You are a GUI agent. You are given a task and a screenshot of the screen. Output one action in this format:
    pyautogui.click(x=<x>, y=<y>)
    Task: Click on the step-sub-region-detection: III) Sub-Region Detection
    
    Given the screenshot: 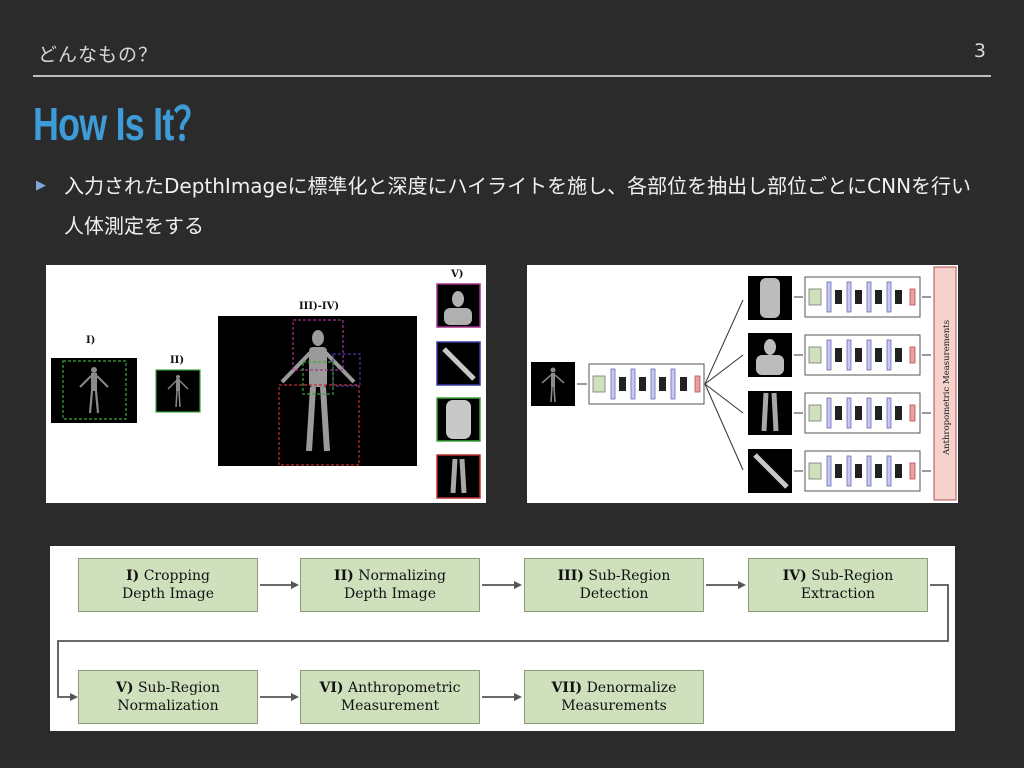 What is the action you would take?
    pyautogui.click(x=614, y=585)
    